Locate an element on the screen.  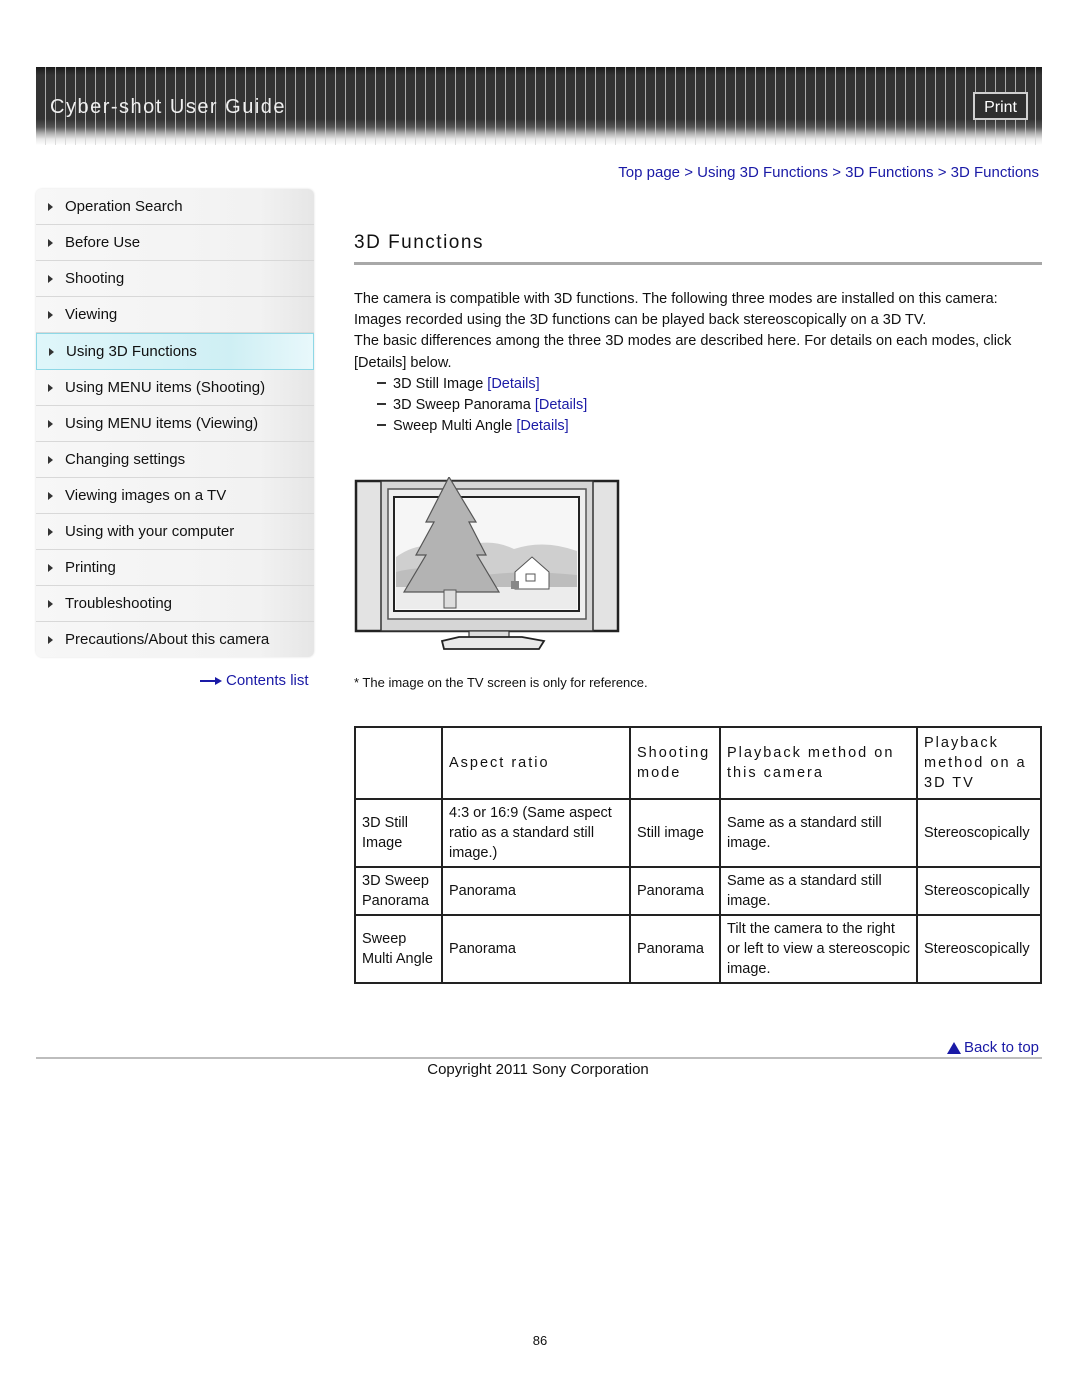
sidebar-item-label: Before Use is located at coordinates (103, 242).